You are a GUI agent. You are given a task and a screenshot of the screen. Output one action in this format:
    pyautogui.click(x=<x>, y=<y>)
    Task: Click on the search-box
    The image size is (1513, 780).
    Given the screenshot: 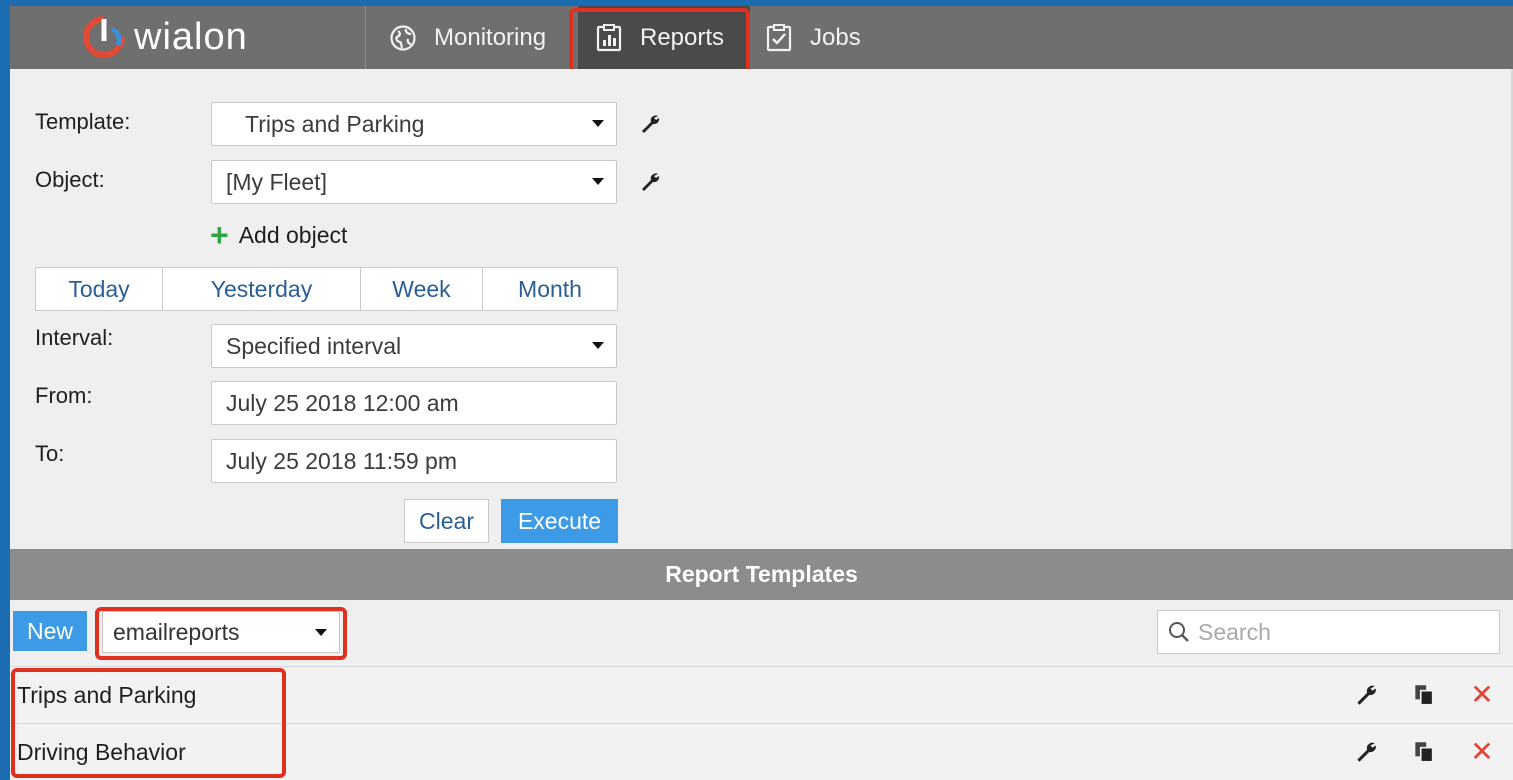 What is the action you would take?
    pyautogui.click(x=1328, y=632)
    